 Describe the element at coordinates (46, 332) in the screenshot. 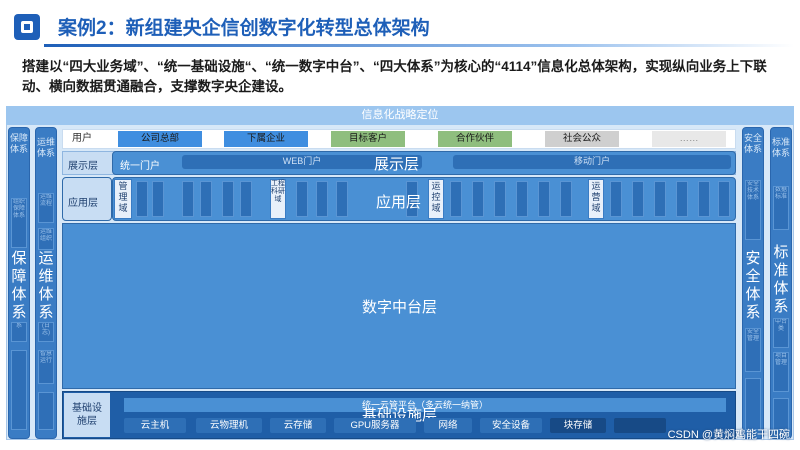

I see `ops-mini-3: (日志)` at that location.